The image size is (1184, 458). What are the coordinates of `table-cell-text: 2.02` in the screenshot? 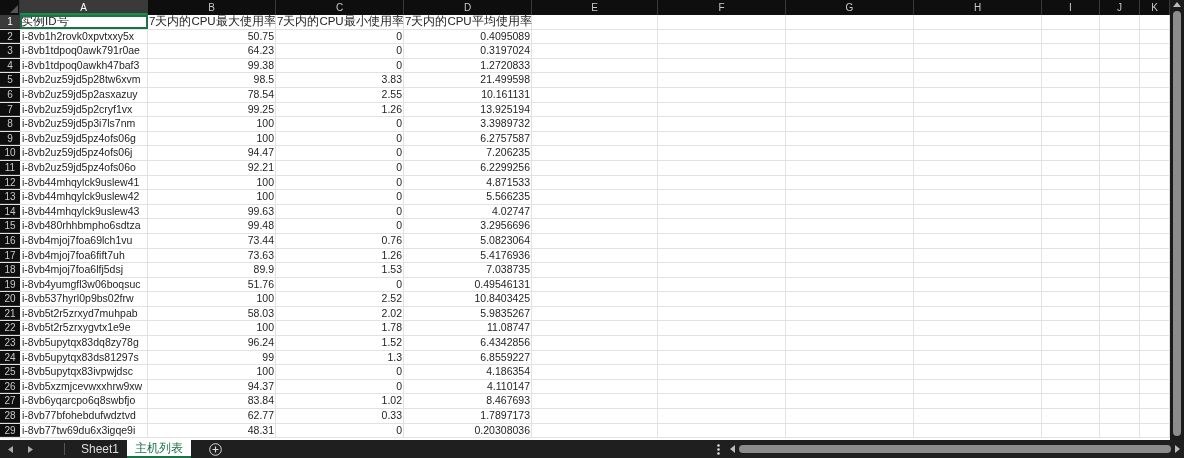 It's located at (391, 313).